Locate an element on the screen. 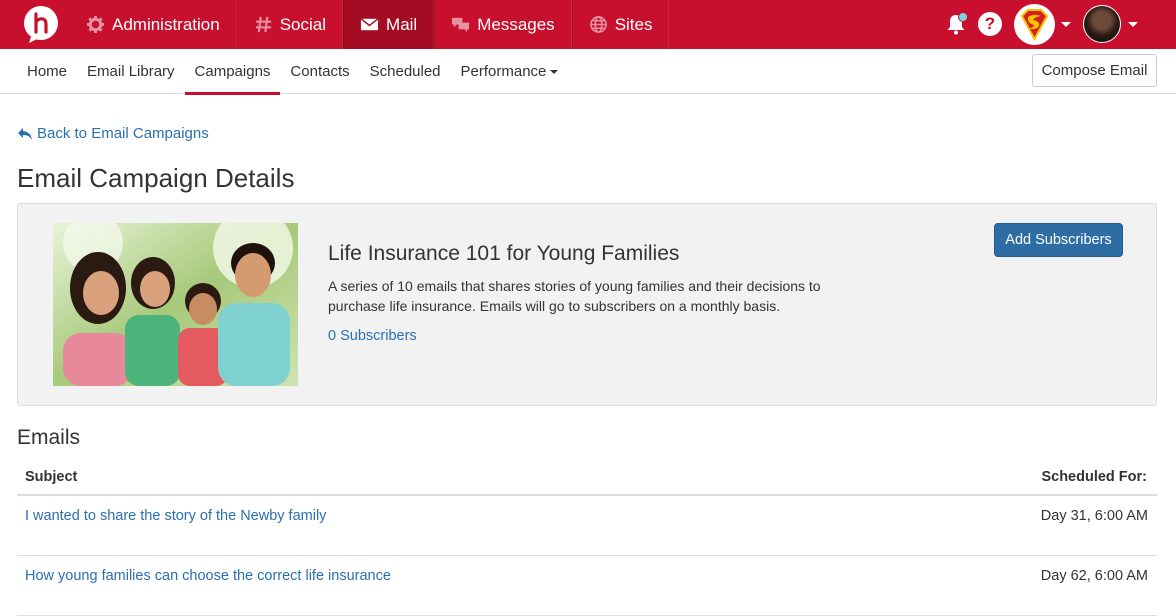  email-scheduled-time: Day 31, 6:00 AM is located at coordinates (1094, 516).